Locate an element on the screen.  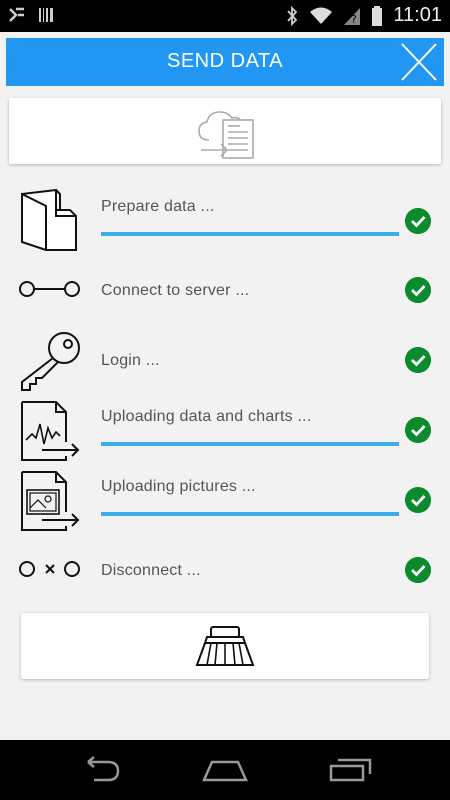
back-icon is located at coordinates (100, 770).